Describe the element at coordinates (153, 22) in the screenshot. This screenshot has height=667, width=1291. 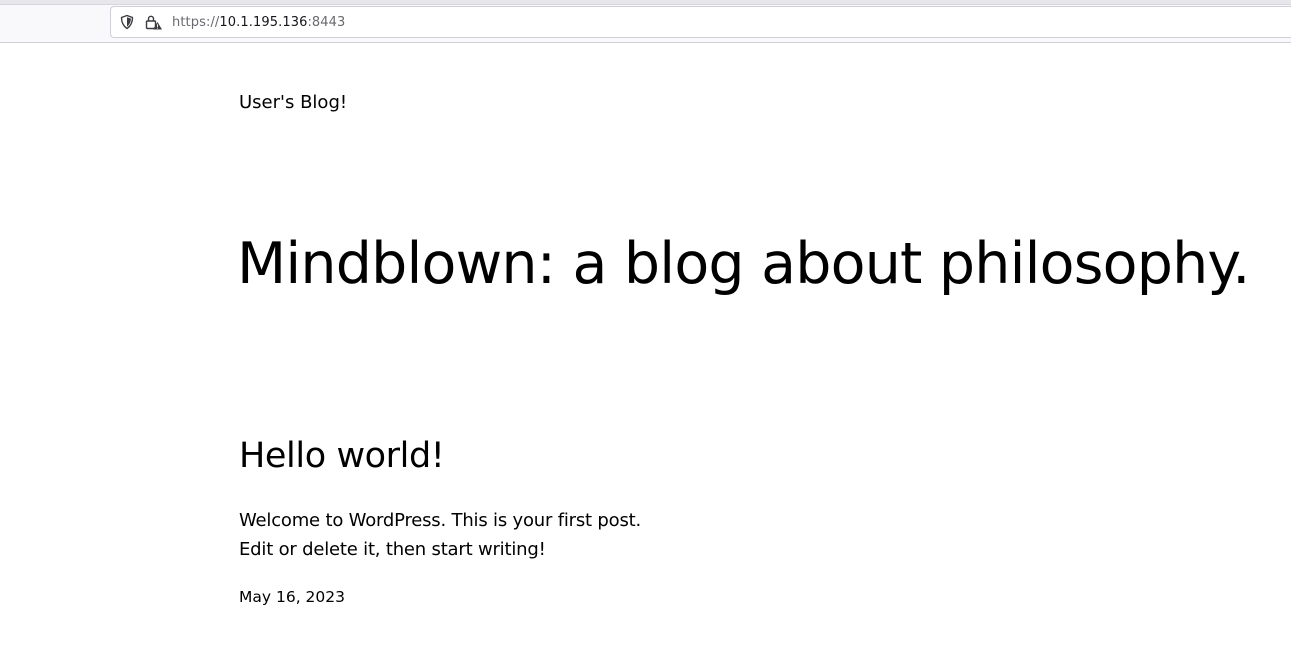
I see `lock-warning-icon` at that location.